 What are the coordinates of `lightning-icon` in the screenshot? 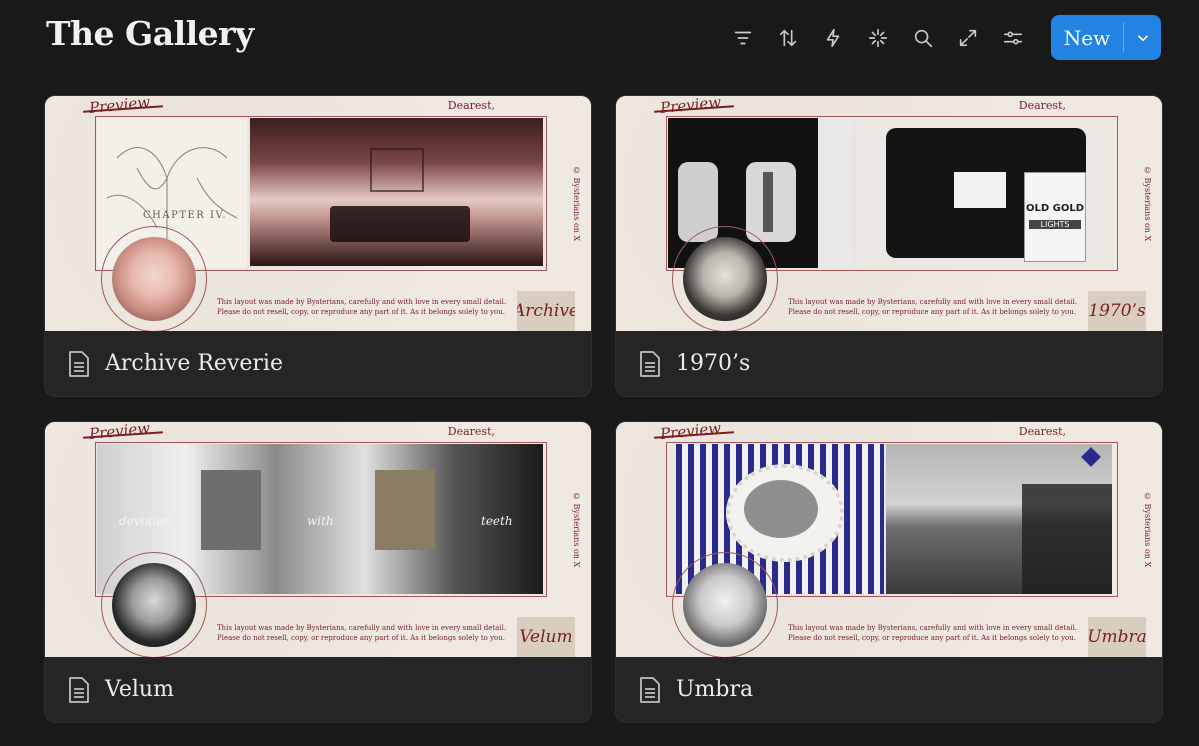 It's located at (833, 38).